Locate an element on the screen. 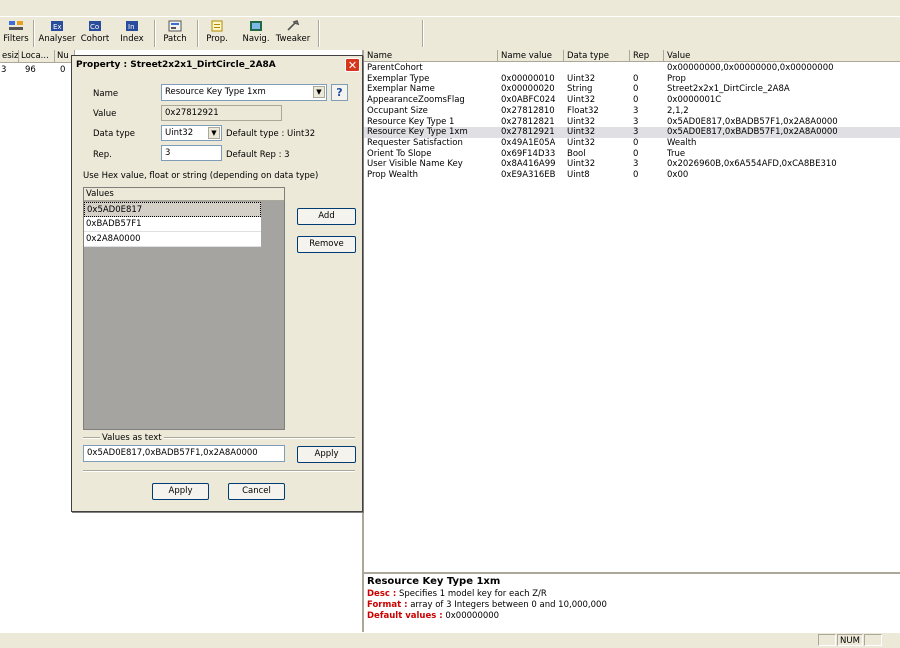 This screenshot has height=648, width=900. desc-text: Specifies 1 model key for each Z/R is located at coordinates (471, 594).